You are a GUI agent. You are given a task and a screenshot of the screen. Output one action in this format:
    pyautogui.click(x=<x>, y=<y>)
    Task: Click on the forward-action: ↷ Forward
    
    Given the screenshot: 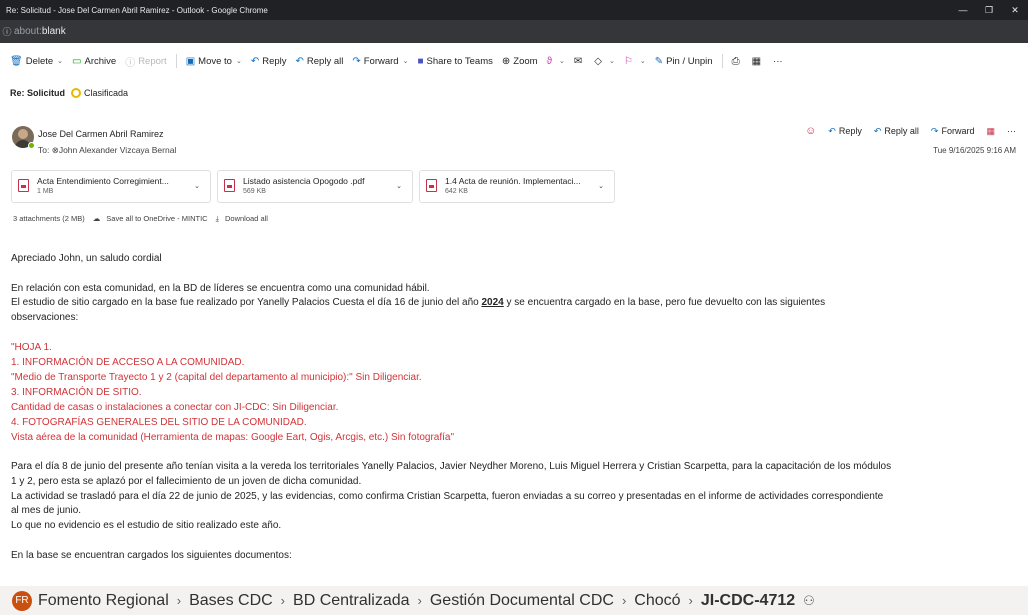 What is the action you would take?
    pyautogui.click(x=953, y=131)
    